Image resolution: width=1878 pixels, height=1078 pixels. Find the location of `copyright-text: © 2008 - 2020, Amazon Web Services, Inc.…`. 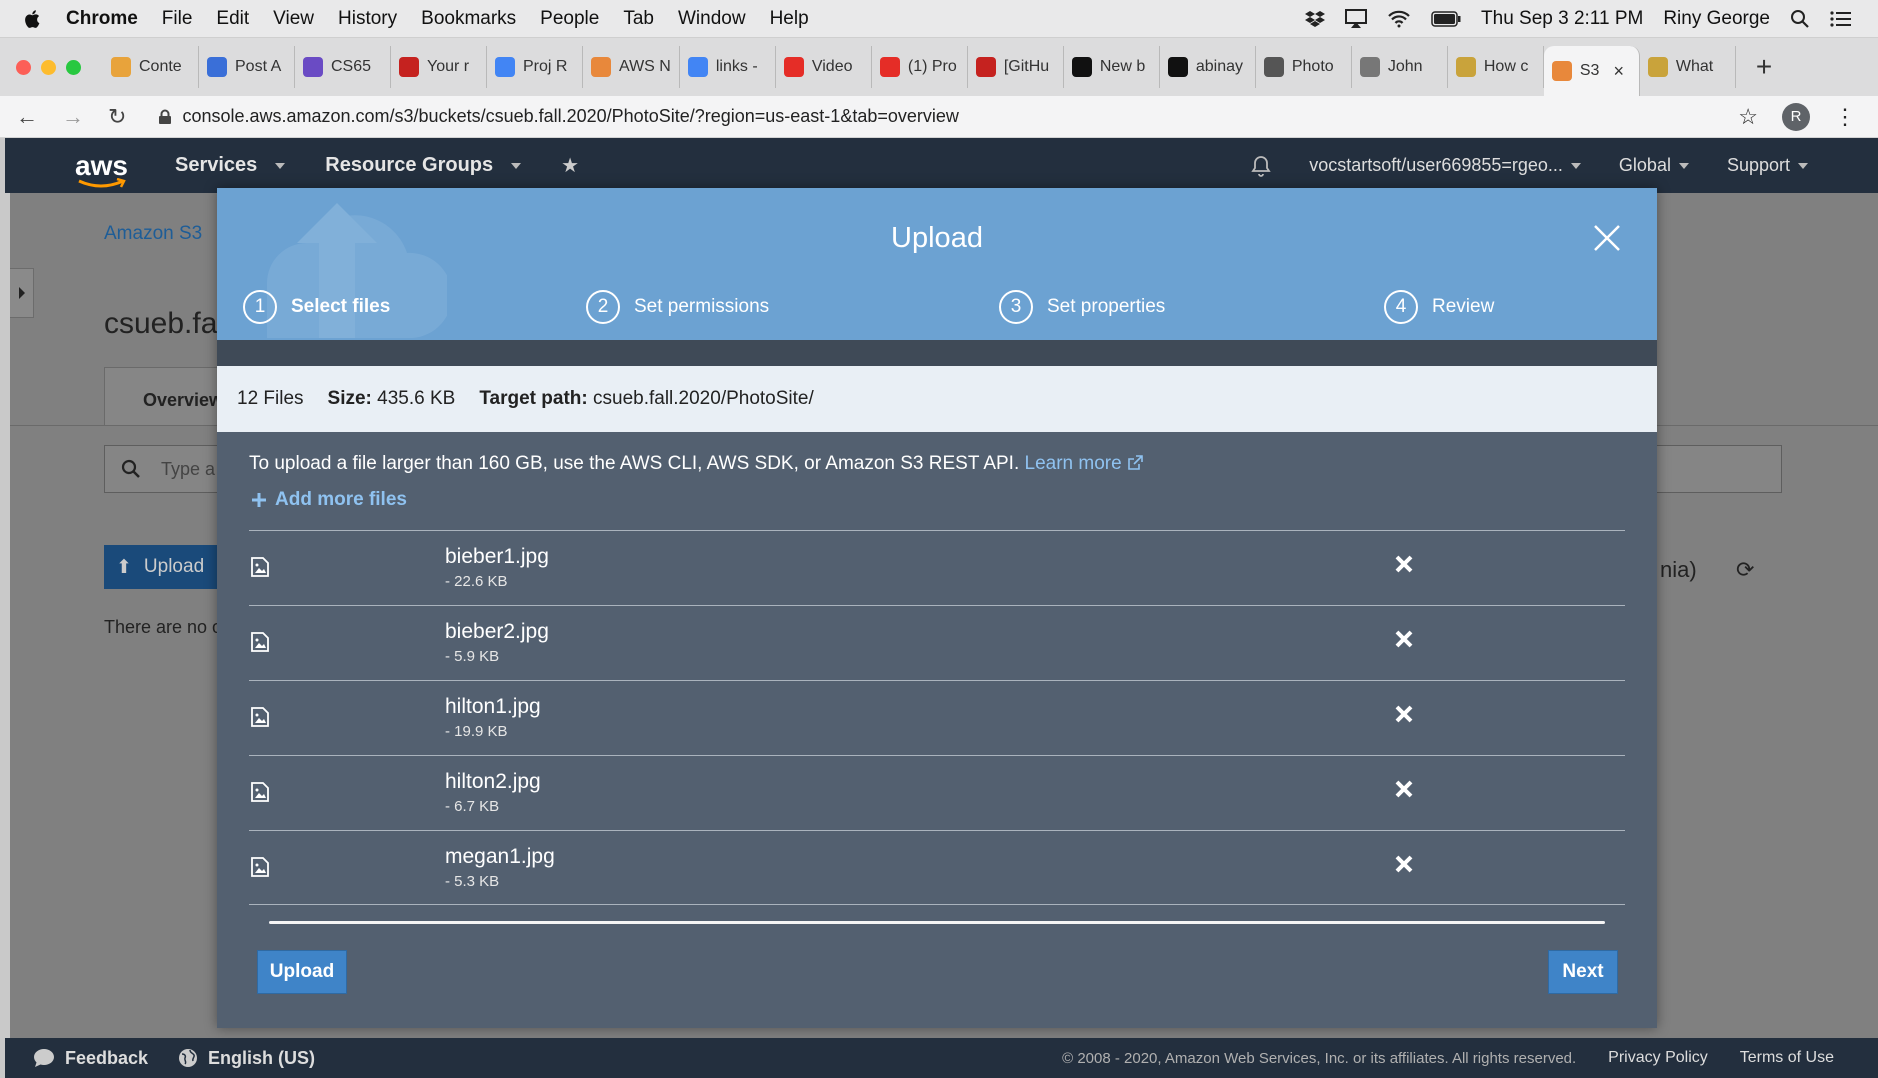

copyright-text: © 2008 - 2020, Amazon Web Services, Inc.… is located at coordinates (1319, 1058).